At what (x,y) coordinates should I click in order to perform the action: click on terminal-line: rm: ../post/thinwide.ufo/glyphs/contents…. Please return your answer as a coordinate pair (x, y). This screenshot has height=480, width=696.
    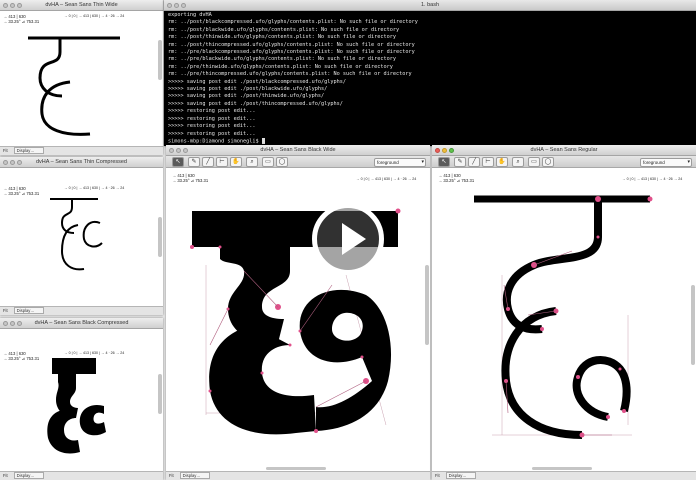
    Looking at the image, I should click on (282, 37).